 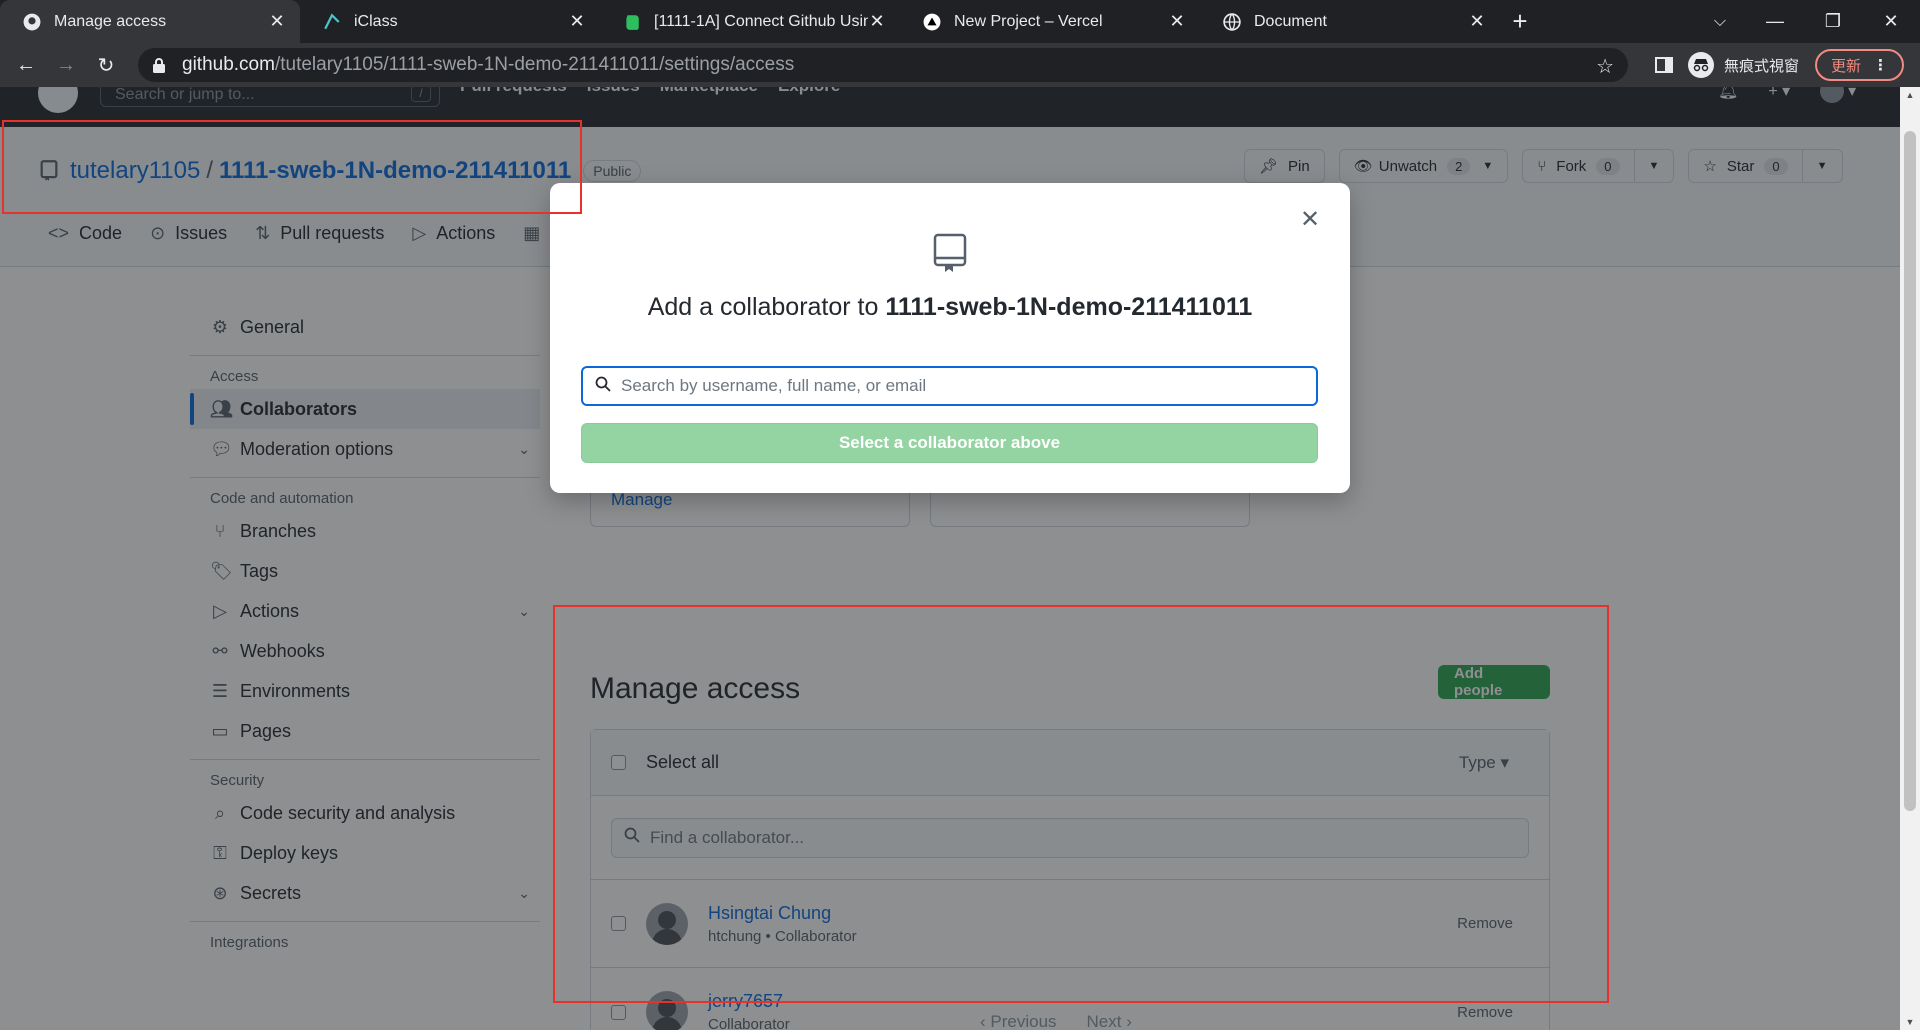 I want to click on side-panel-icon, so click(x=1664, y=65).